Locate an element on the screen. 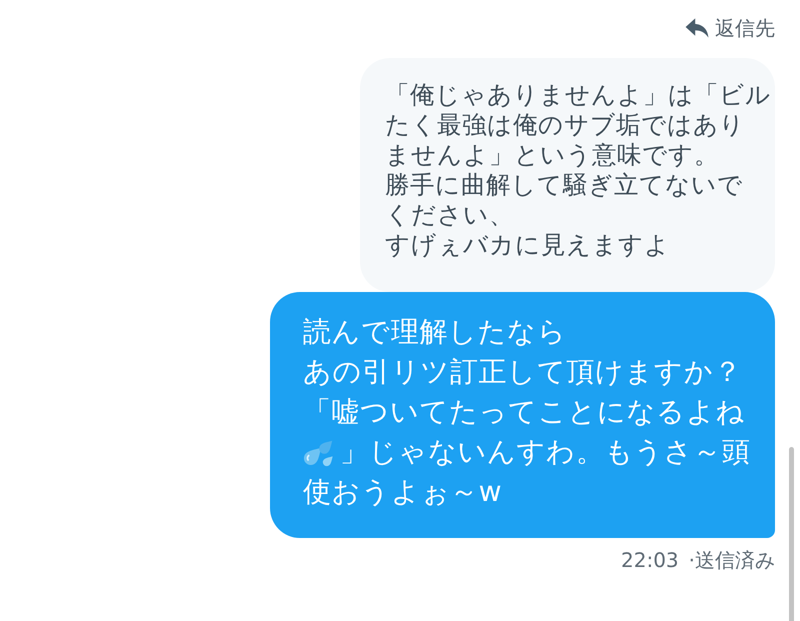  message-text: 読んで理解したなら is located at coordinates (435, 332).